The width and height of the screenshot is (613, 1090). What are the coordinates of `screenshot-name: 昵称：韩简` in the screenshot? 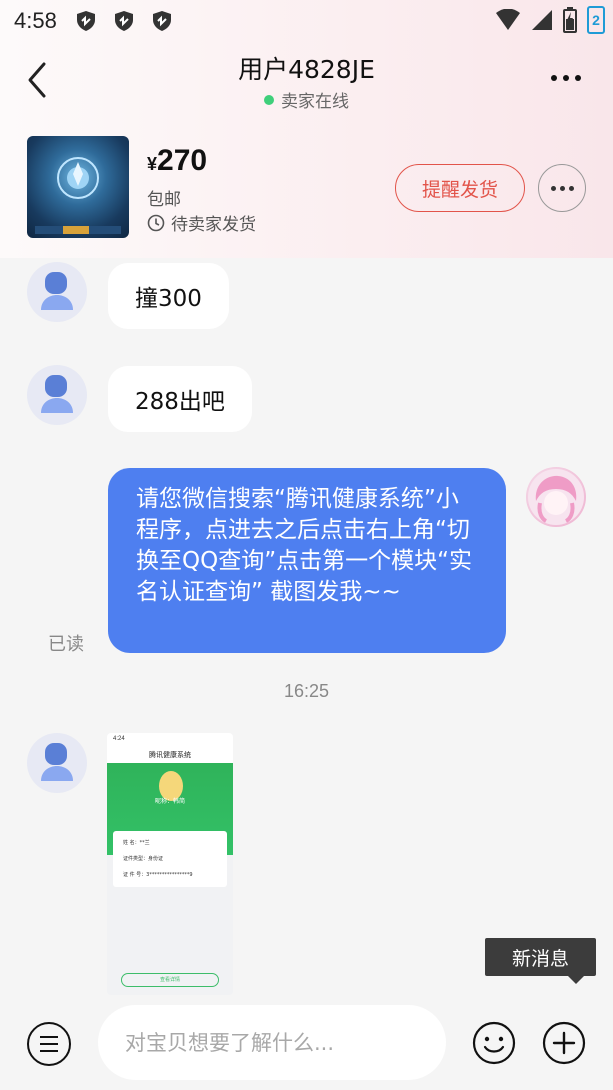 It's located at (169, 801).